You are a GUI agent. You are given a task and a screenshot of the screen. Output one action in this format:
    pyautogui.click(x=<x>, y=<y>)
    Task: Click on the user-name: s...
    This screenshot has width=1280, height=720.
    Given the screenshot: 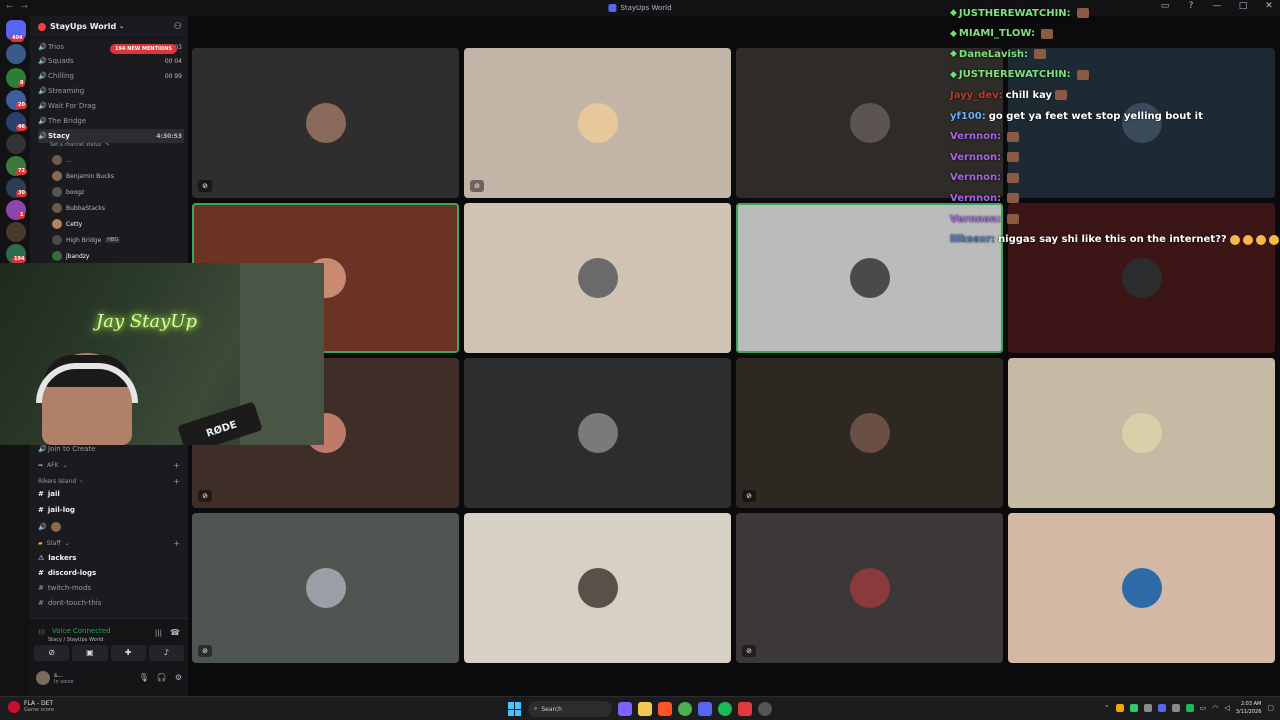 What is the action you would take?
    pyautogui.click(x=58, y=675)
    